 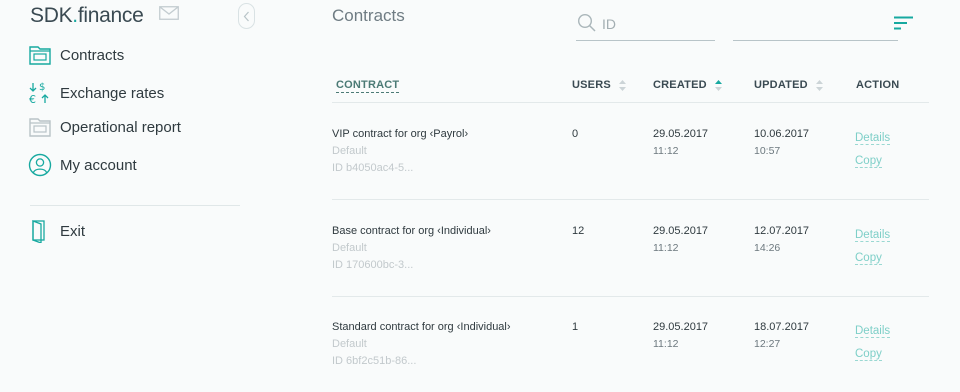 What do you see at coordinates (56, 231) in the screenshot?
I see `exit-button: Exit` at bounding box center [56, 231].